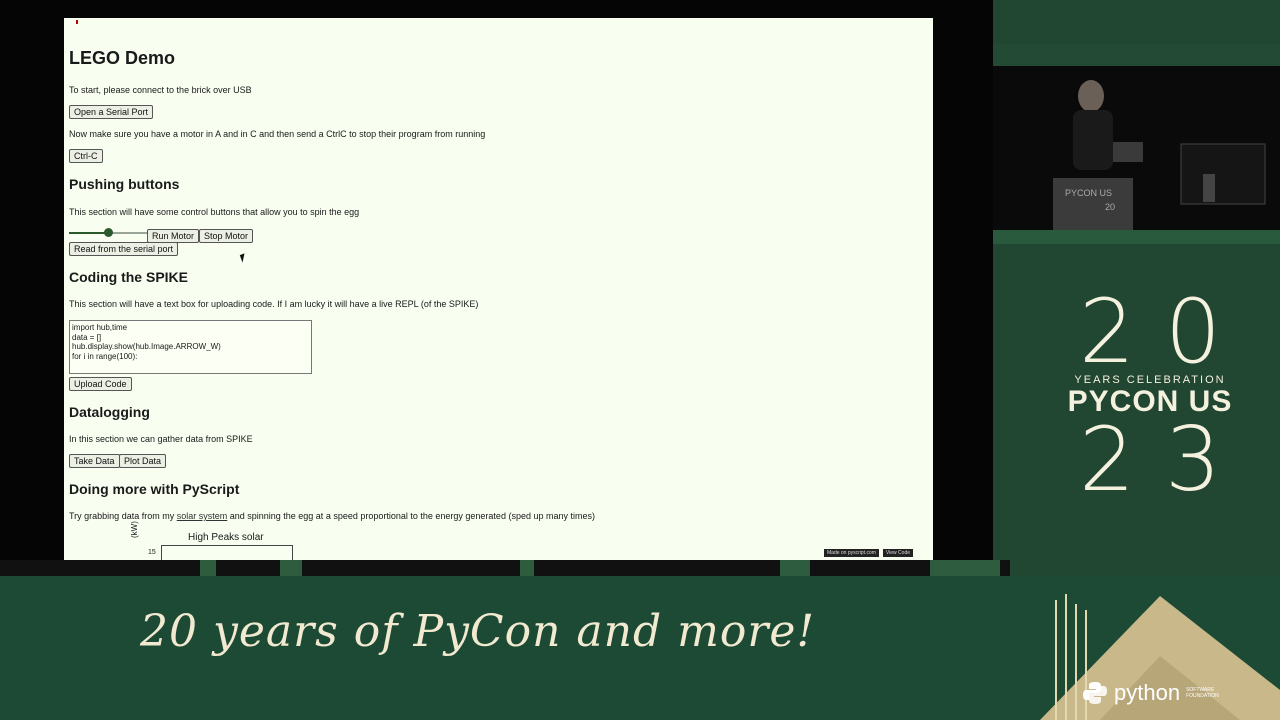  I want to click on python-wordmark: python, so click(1147, 692).